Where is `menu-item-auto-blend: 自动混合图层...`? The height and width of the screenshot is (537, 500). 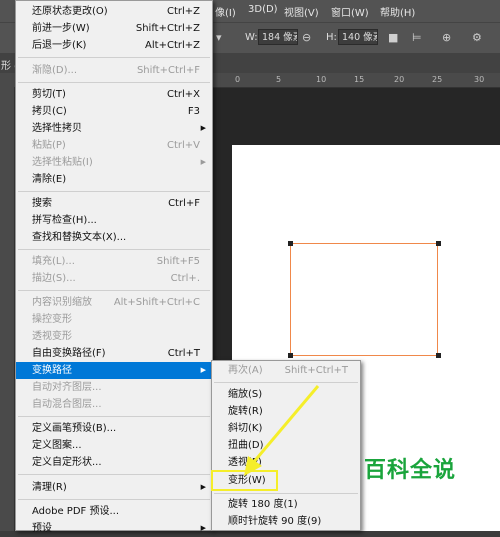 menu-item-auto-blend: 自动混合图层... is located at coordinates (114, 404).